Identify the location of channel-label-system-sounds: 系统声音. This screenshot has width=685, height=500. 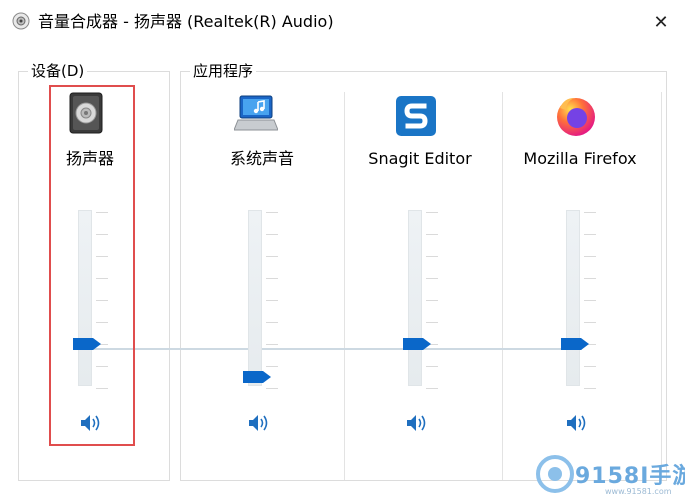
(261, 158).